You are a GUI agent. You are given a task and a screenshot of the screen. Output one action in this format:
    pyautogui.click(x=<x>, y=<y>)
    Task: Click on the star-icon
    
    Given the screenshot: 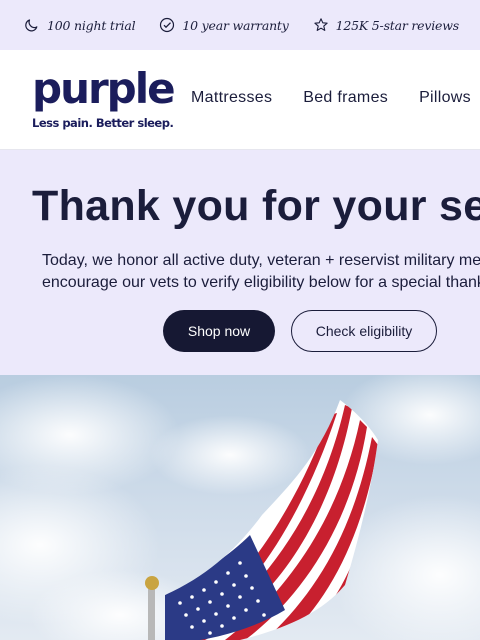 What is the action you would take?
    pyautogui.click(x=320, y=24)
    